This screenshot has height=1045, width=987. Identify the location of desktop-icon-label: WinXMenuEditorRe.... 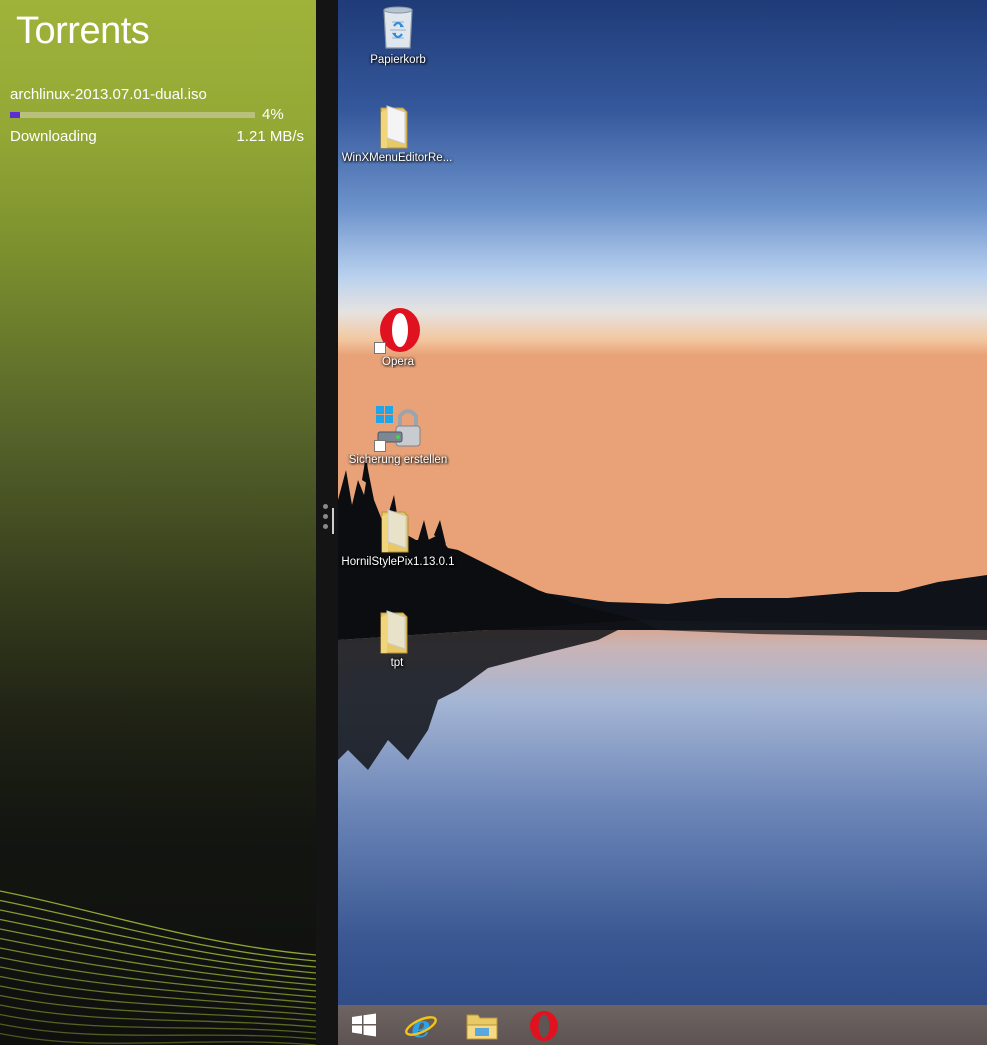
(397, 158).